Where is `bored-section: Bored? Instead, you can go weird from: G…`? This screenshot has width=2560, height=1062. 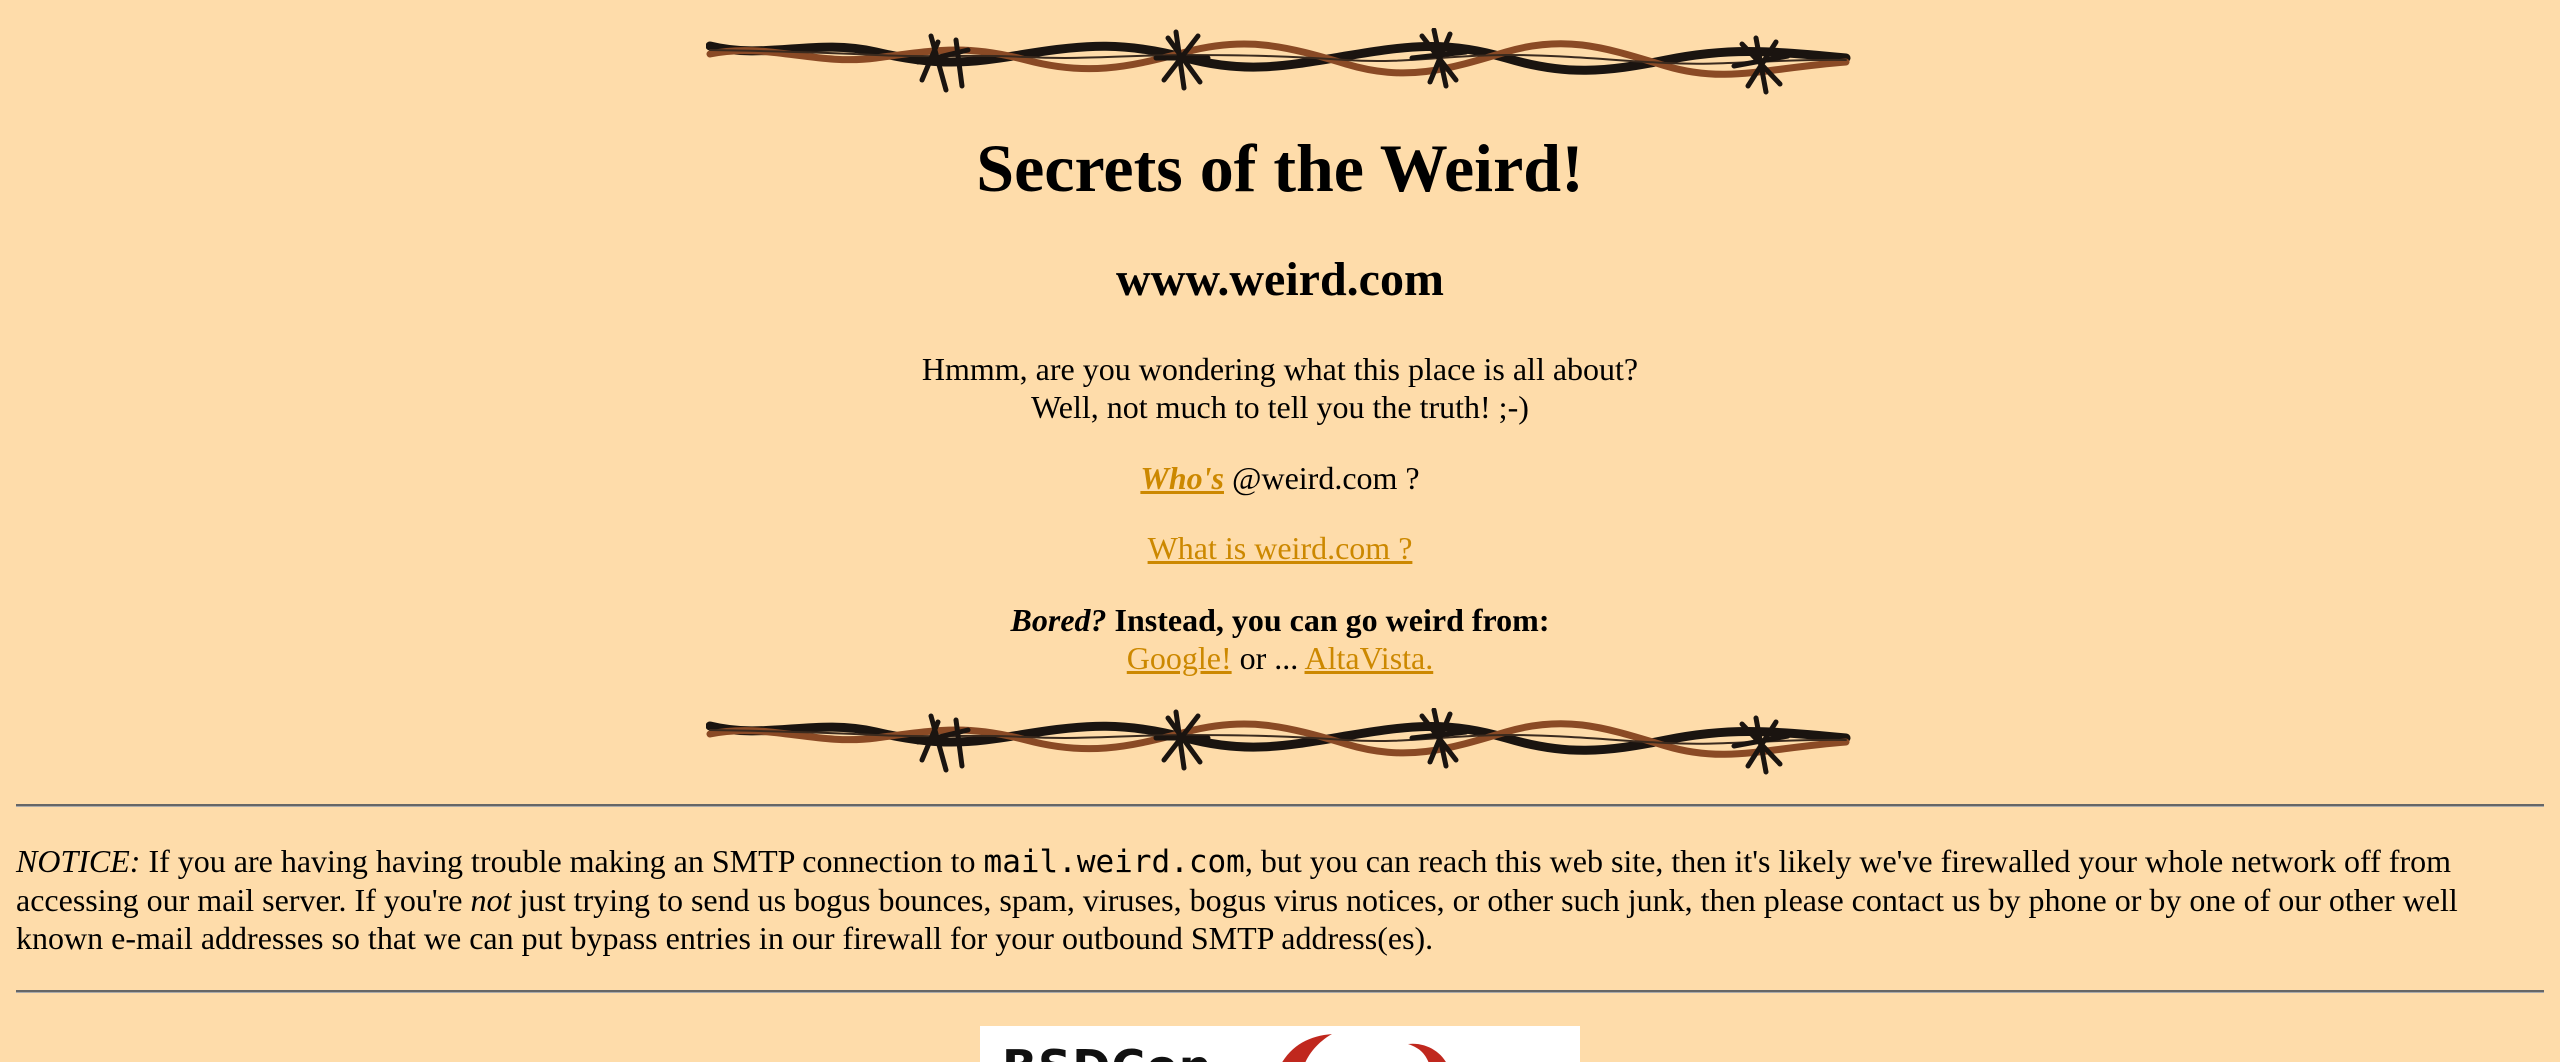
bored-section: Bored? Instead, you can go weird from: G… is located at coordinates (1280, 639).